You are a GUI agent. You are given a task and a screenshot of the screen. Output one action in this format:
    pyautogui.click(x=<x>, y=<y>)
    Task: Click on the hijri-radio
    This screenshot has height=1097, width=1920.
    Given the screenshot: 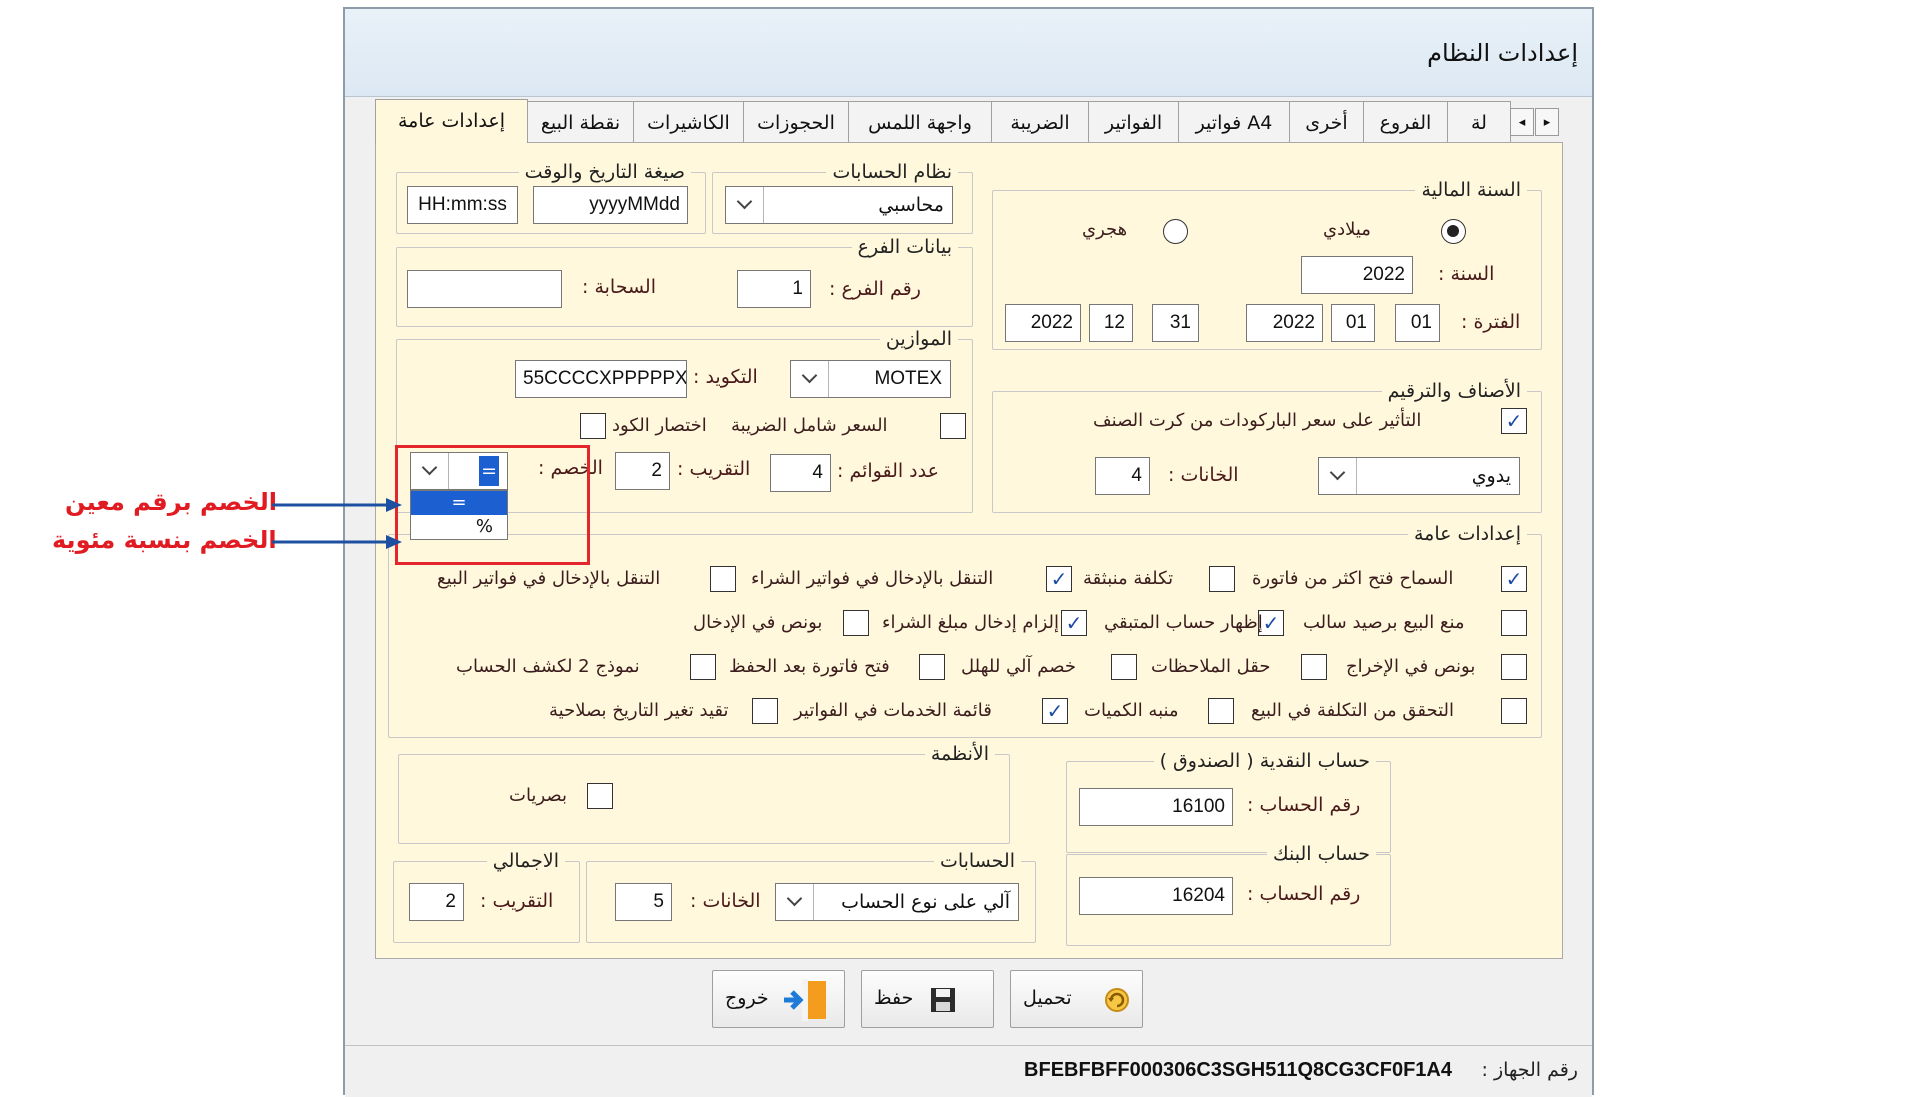 What is the action you would take?
    pyautogui.click(x=1175, y=231)
    